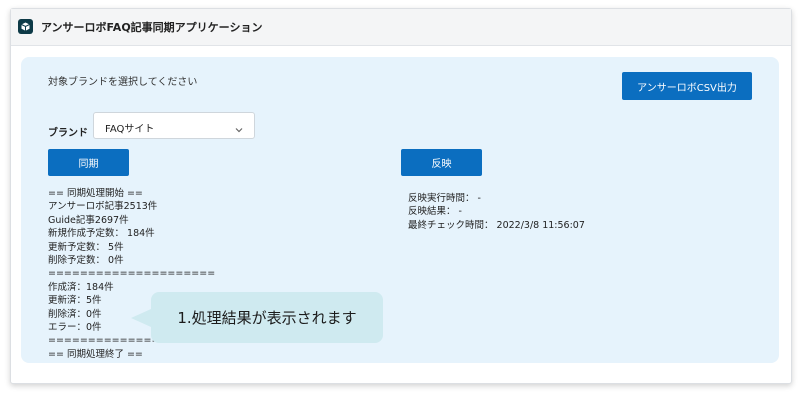 This screenshot has height=394, width=800. Describe the element at coordinates (95, 354) in the screenshot. I see `log-line: == 同期処理終了 ==` at that location.